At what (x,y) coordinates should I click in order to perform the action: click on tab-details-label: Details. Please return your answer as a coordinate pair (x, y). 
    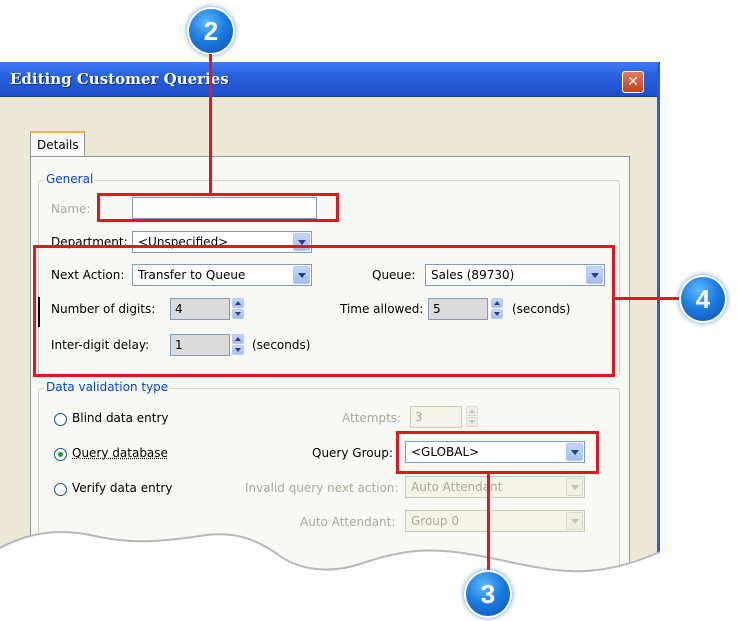
    Looking at the image, I should click on (58, 145).